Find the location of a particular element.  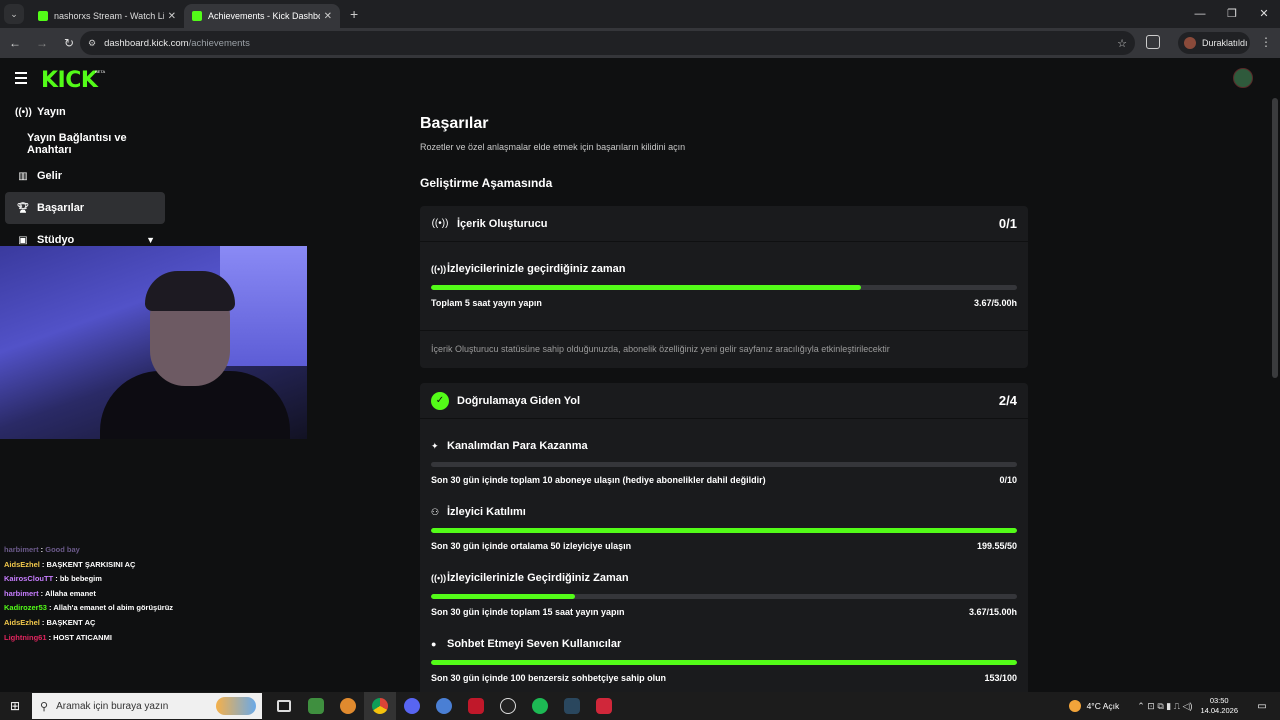

reload-icon: ↻ is located at coordinates (69, 43).